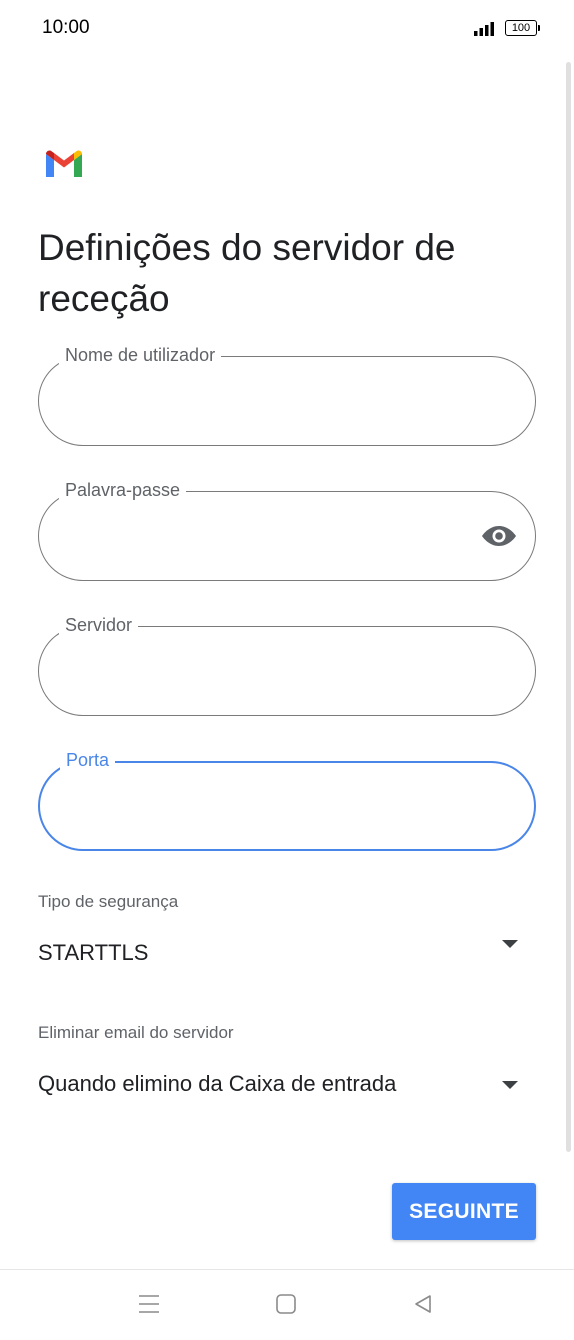 Image resolution: width=574 pixels, height=1340 pixels. I want to click on delete-from-server-label: Eliminar email do servidor, so click(136, 1032).